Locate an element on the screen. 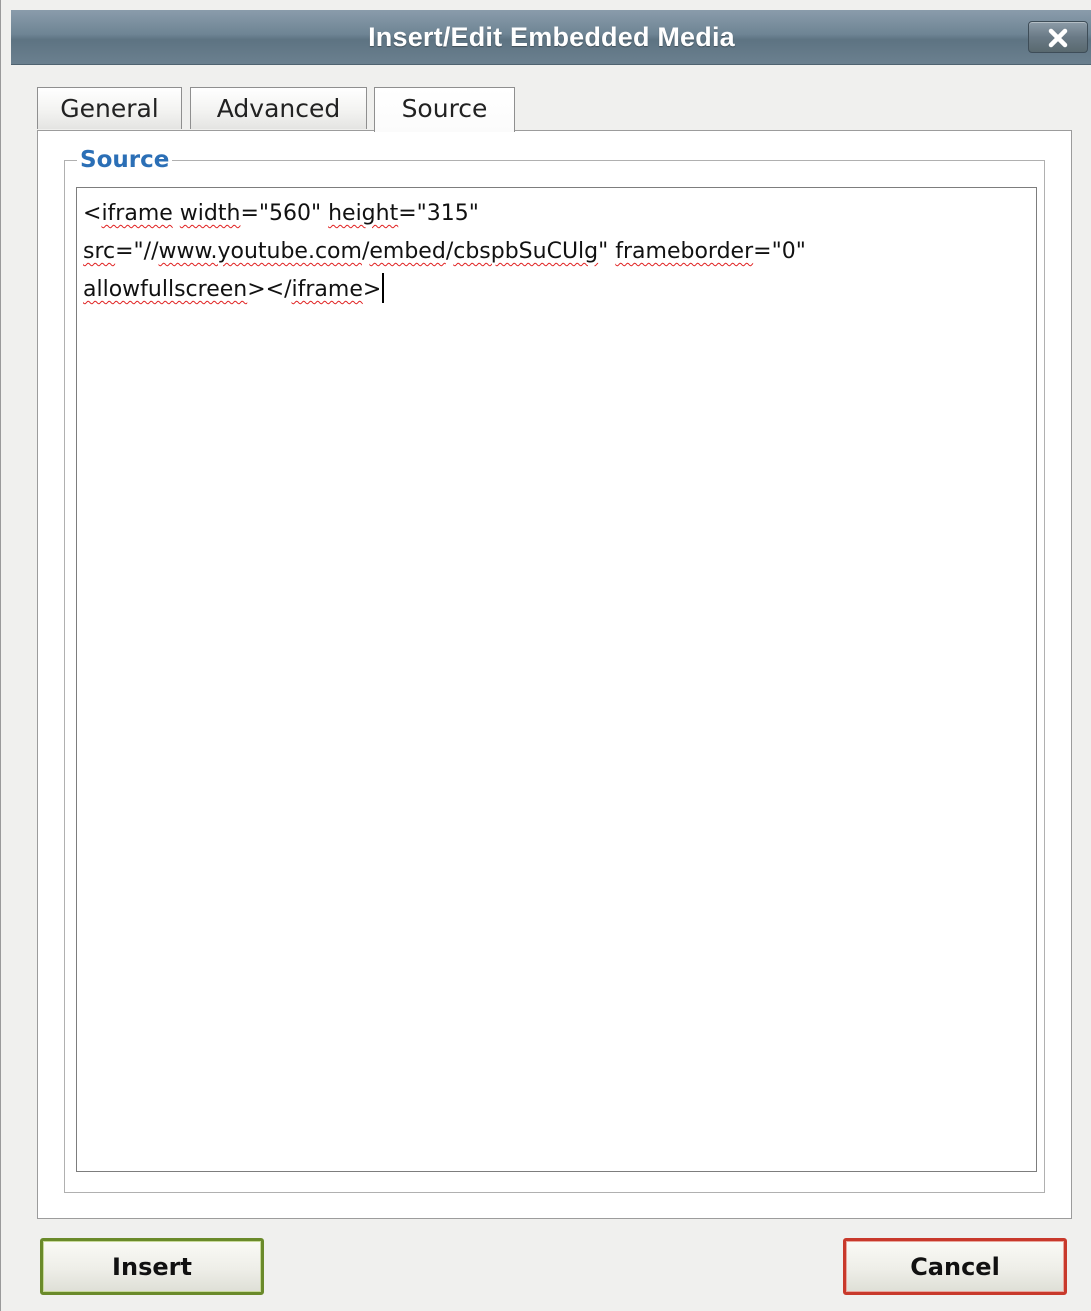  code-token: ="560" is located at coordinates (284, 213).